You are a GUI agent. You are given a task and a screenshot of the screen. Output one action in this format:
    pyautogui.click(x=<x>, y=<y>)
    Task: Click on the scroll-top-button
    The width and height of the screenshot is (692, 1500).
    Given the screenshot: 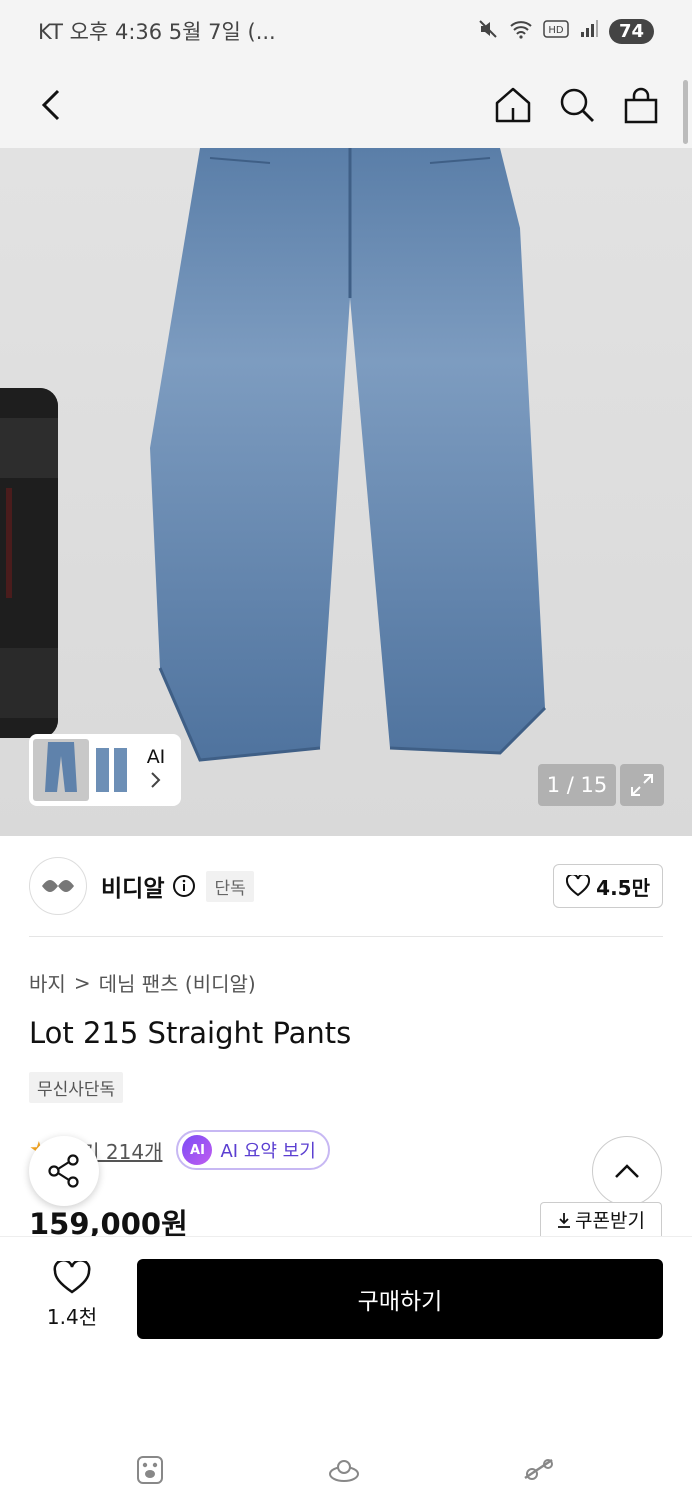 What is the action you would take?
    pyautogui.click(x=627, y=1171)
    